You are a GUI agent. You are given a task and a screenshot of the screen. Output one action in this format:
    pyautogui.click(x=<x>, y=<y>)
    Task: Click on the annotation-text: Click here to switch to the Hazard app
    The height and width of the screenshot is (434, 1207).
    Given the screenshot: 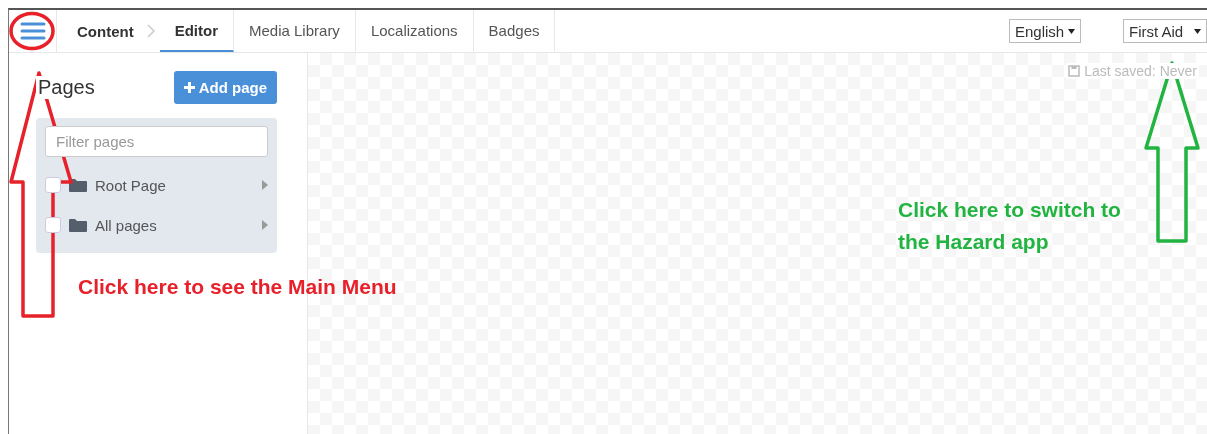 What is the action you would take?
    pyautogui.click(x=1009, y=226)
    